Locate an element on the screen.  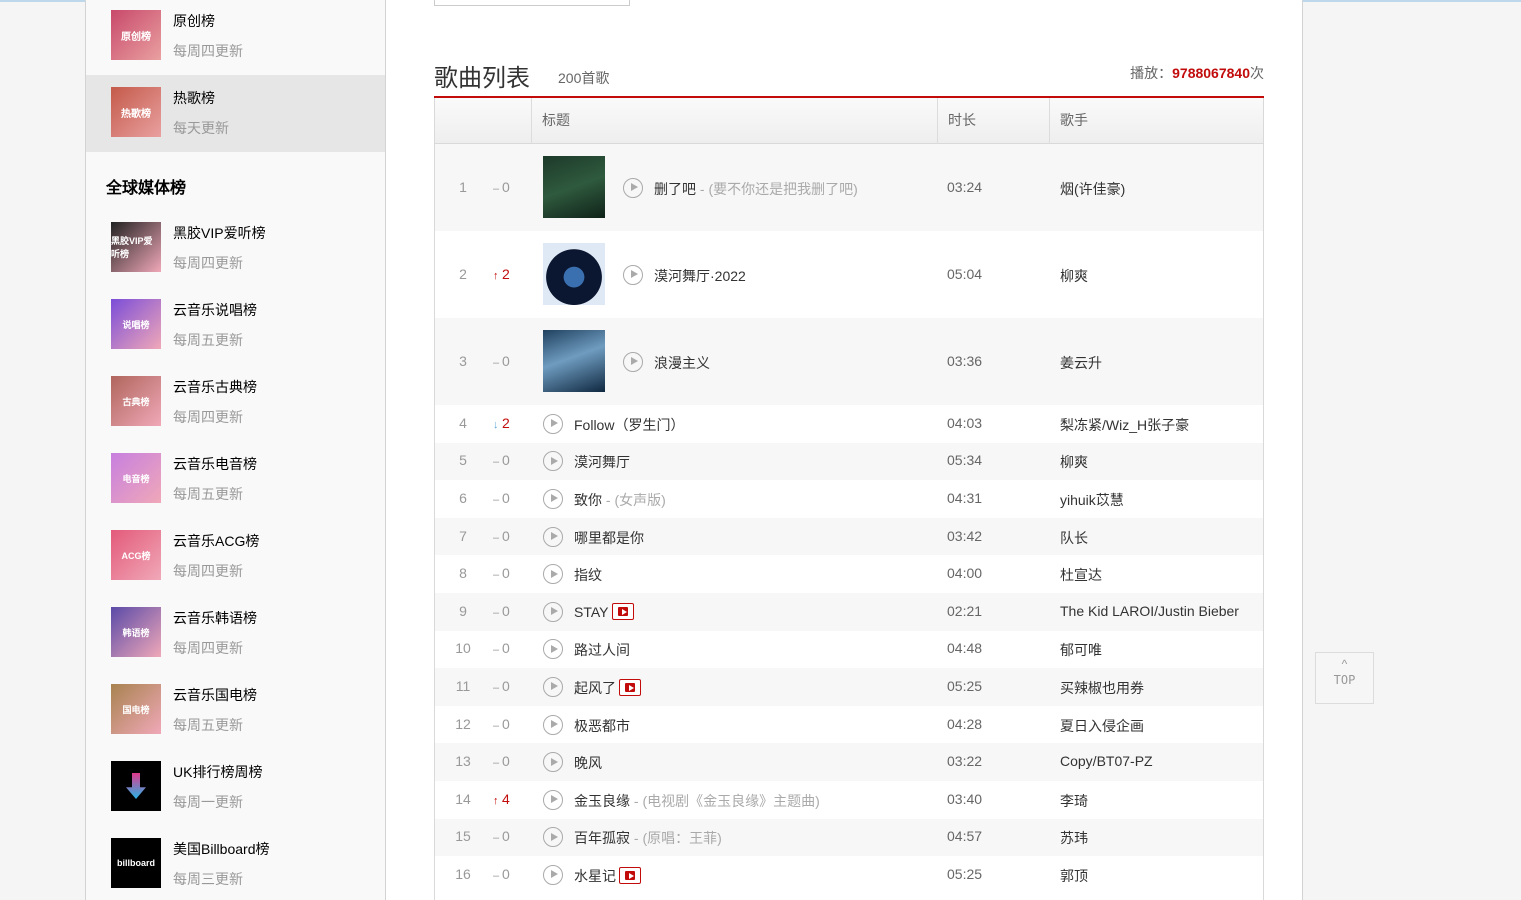
rank-cover-image is located at coordinates (136, 786).